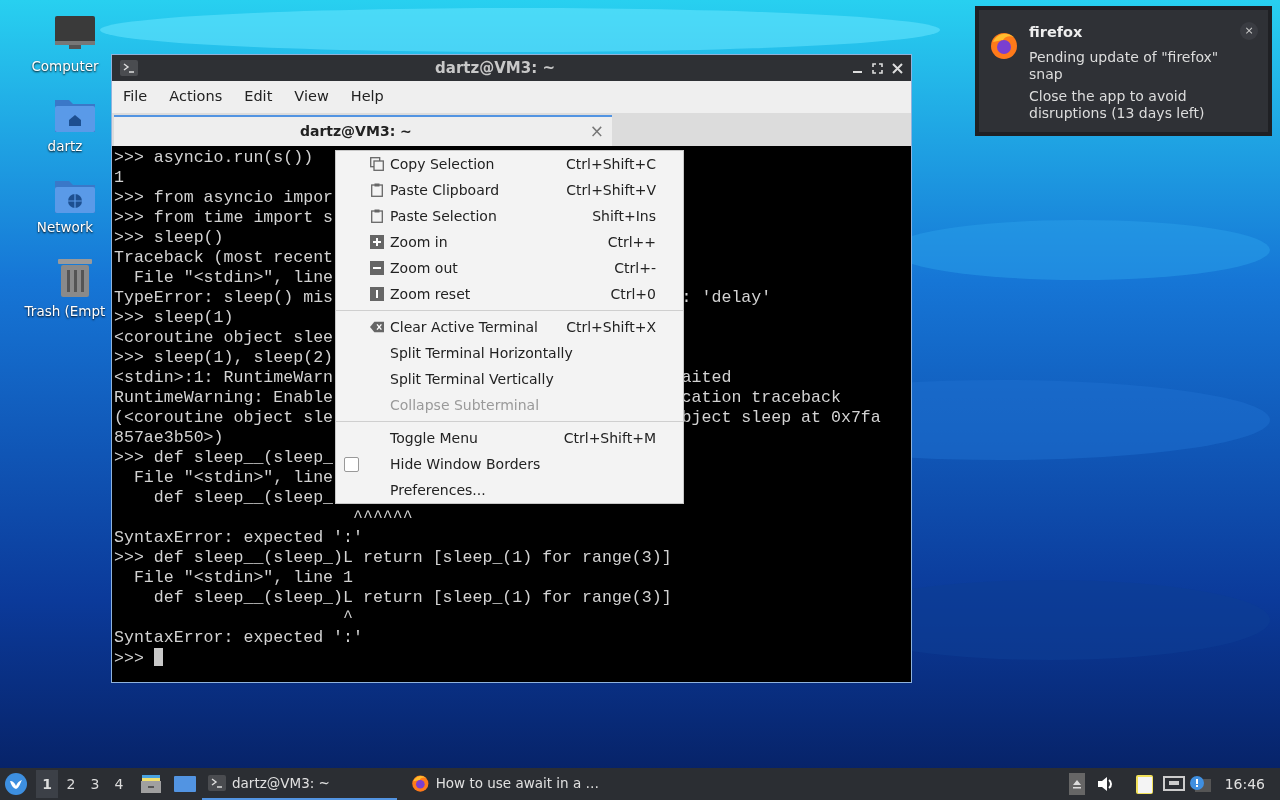  I want to click on terminal-line: <stdin>:1: RuntimeWarn, so click(224, 377).